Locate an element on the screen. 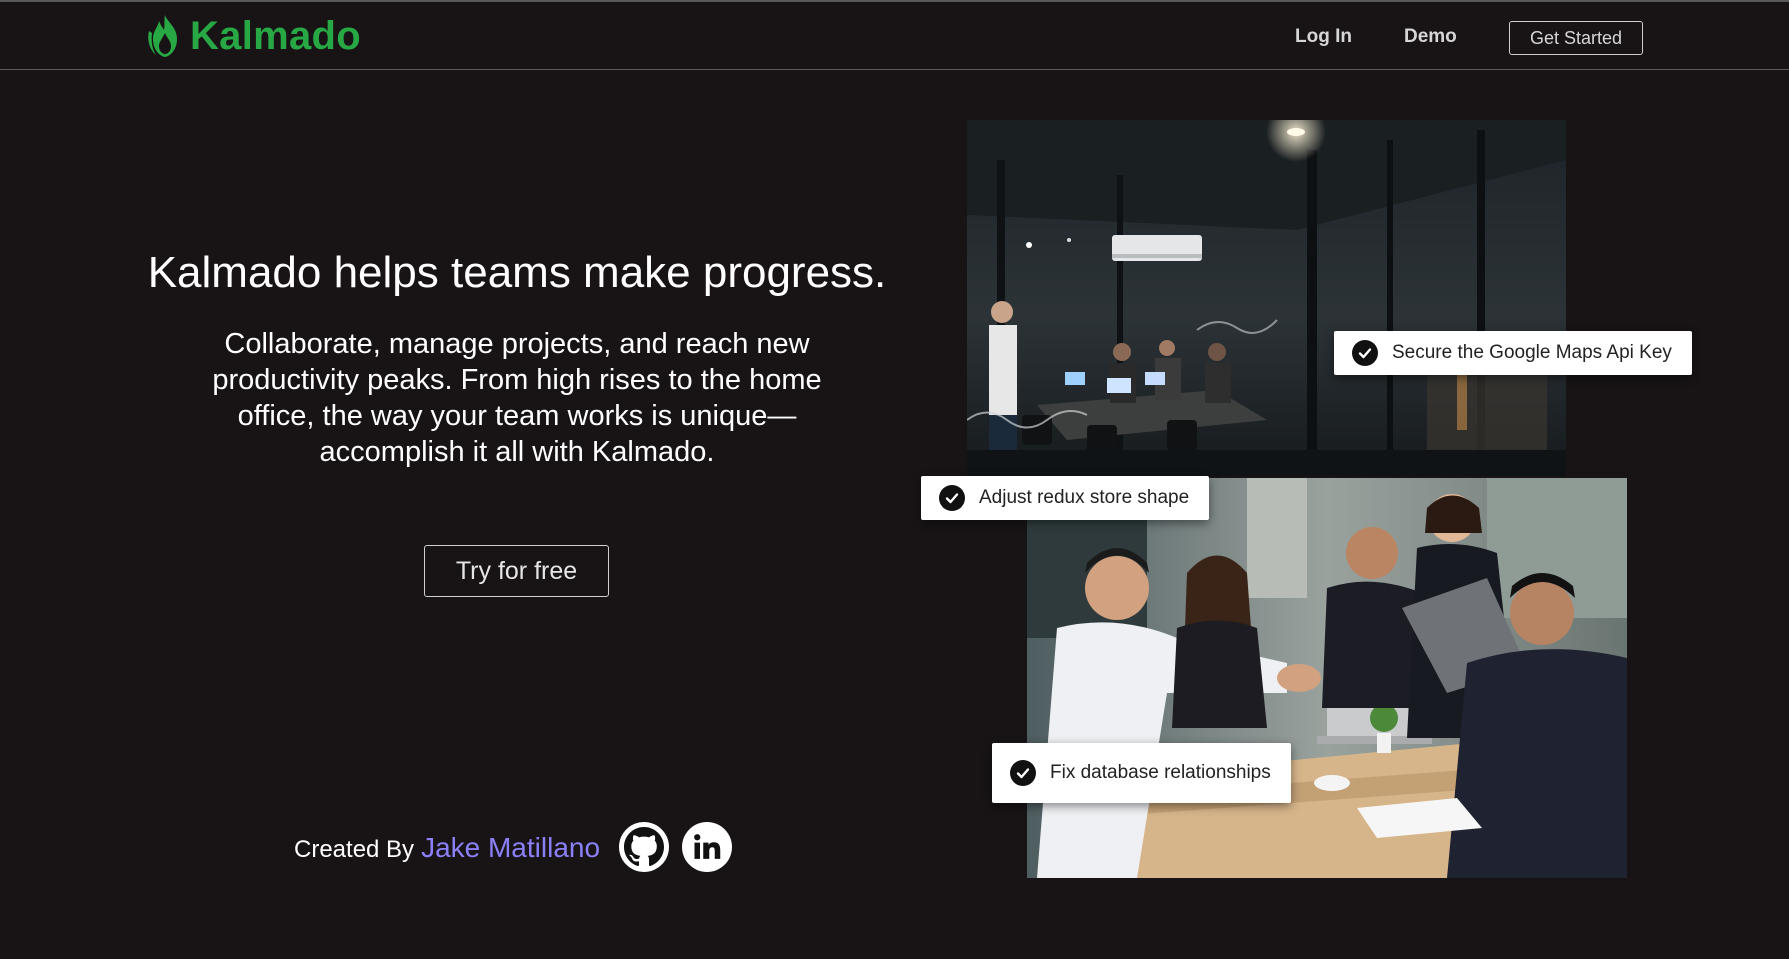  created-by-label: Created By is located at coordinates (354, 849).